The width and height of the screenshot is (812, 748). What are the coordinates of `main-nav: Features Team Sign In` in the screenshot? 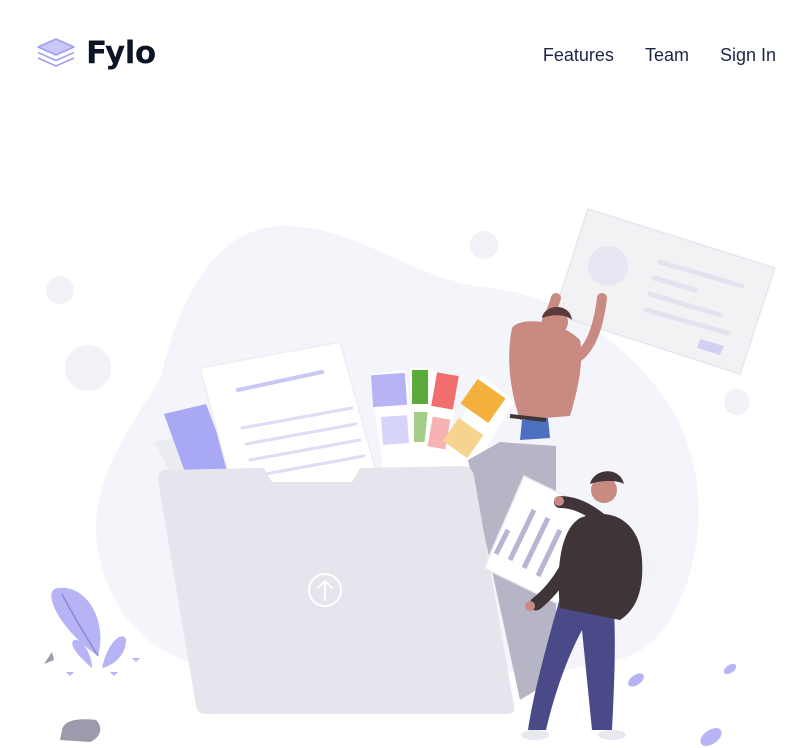 It's located at (659, 55).